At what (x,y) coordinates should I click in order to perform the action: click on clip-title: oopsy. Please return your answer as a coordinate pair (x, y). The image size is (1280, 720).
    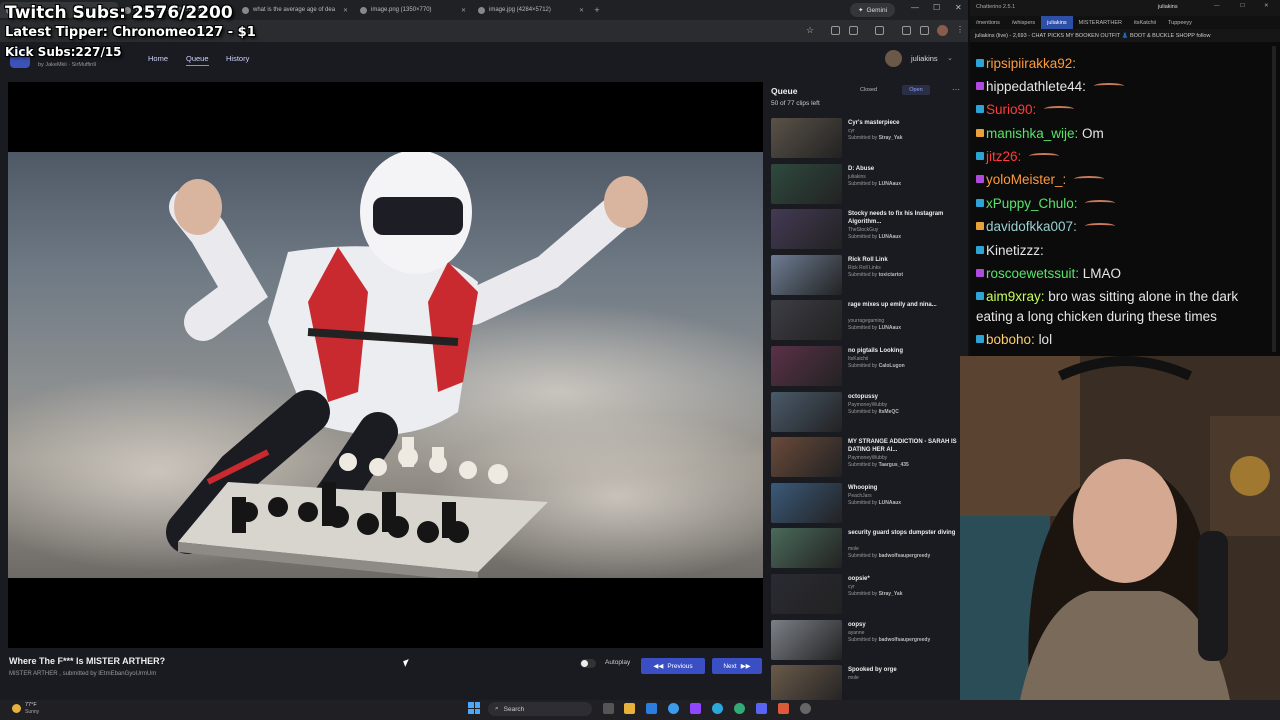
    Looking at the image, I should click on (857, 624).